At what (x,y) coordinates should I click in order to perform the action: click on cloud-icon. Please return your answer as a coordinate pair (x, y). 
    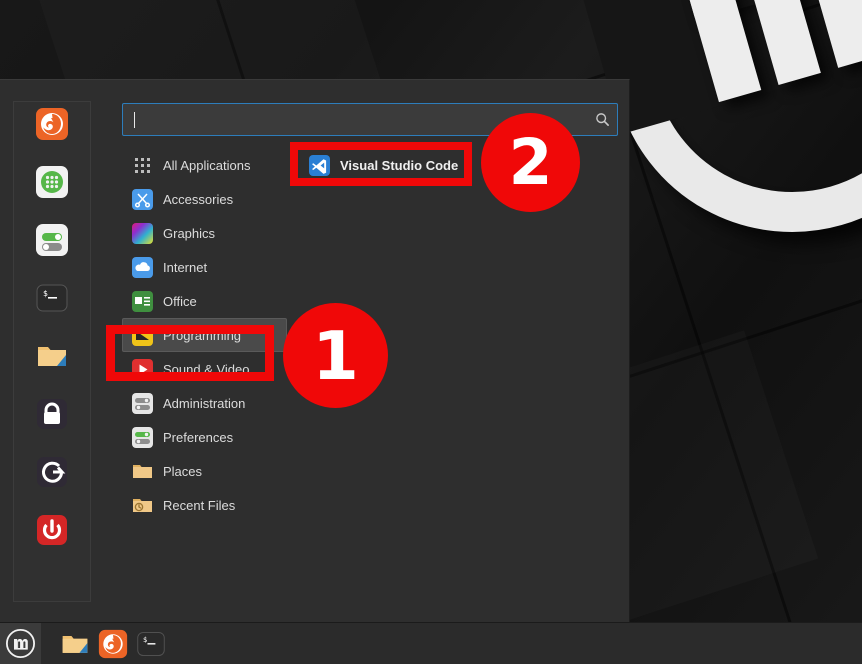
    Looking at the image, I should click on (142, 267).